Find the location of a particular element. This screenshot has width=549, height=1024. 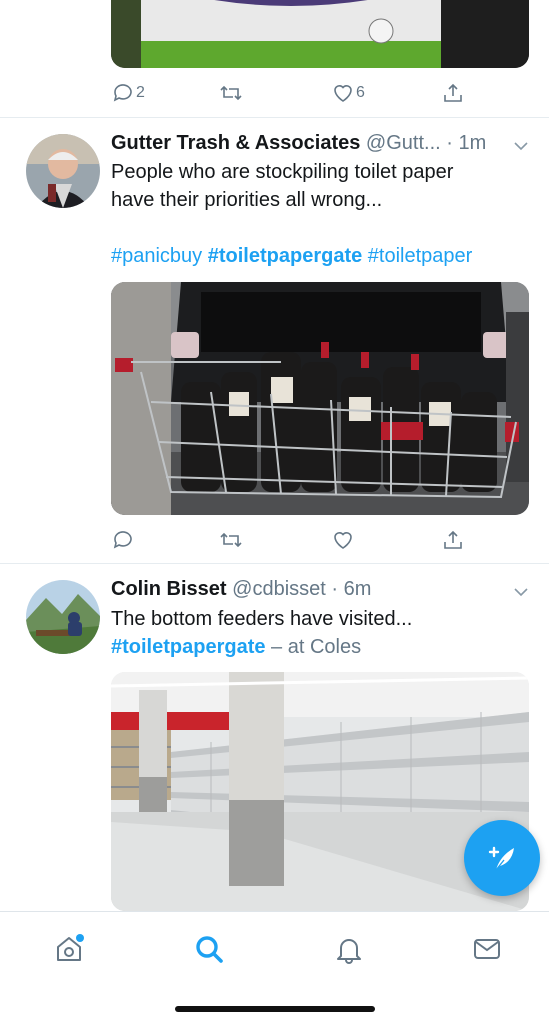

compose-quill-icon is located at coordinates (501, 858).